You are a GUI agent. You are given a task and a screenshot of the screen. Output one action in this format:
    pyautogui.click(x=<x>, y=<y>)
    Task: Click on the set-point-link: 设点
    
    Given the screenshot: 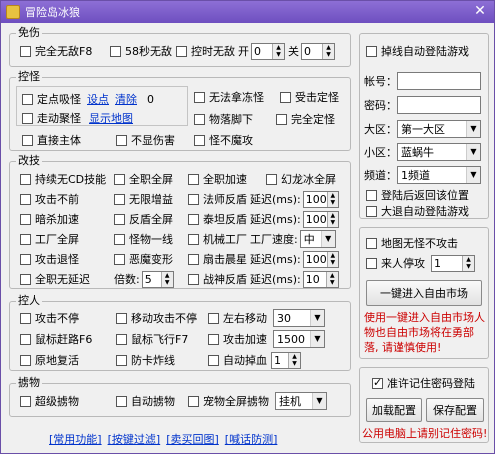 What is the action you would take?
    pyautogui.click(x=98, y=99)
    